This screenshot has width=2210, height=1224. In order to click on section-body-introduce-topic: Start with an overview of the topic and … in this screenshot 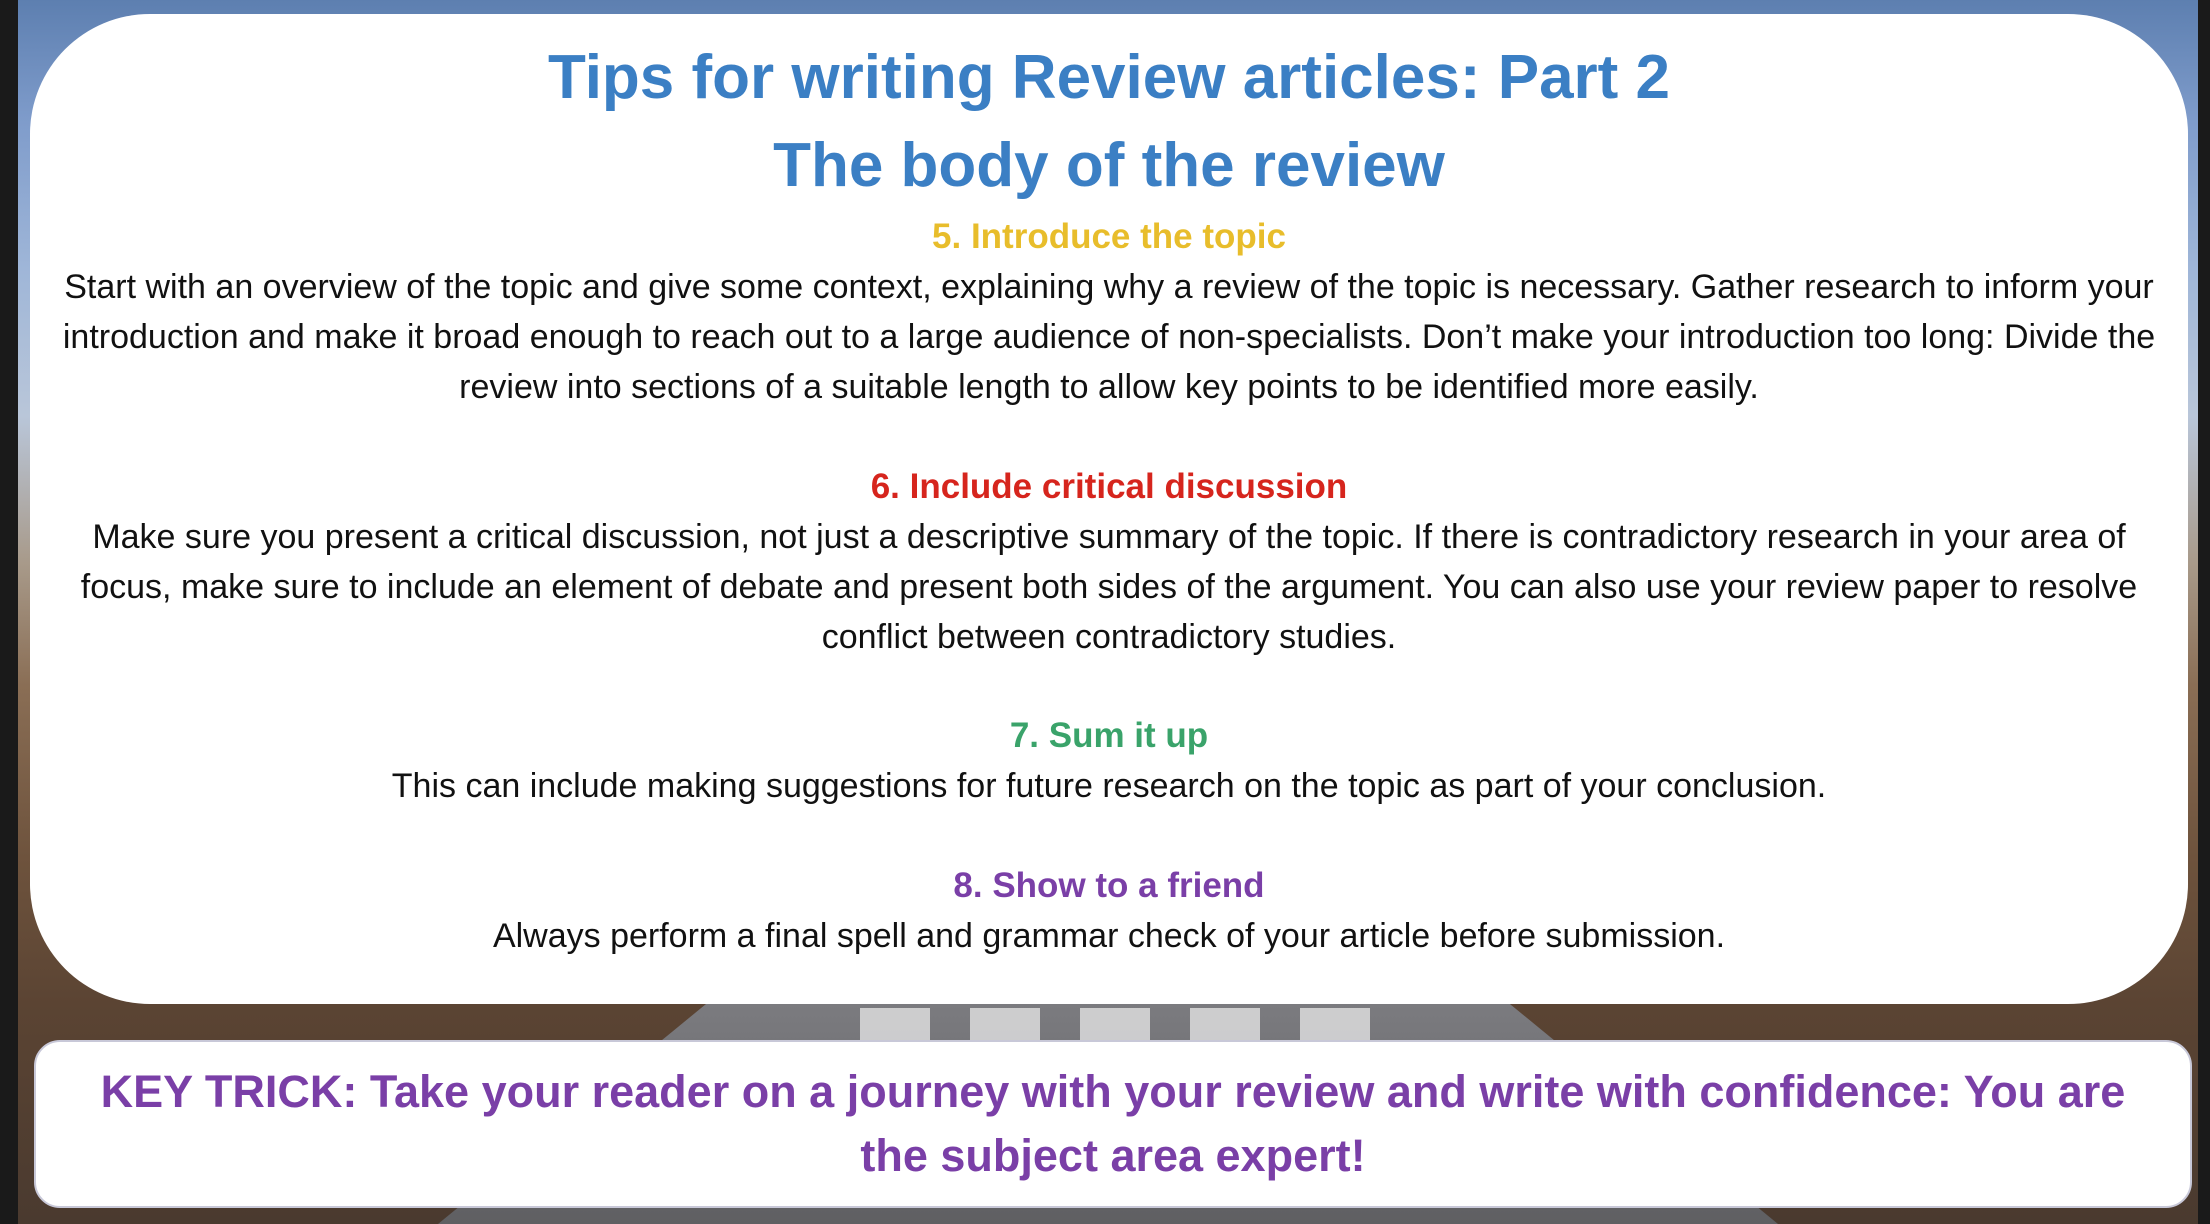, I will do `click(1109, 337)`.